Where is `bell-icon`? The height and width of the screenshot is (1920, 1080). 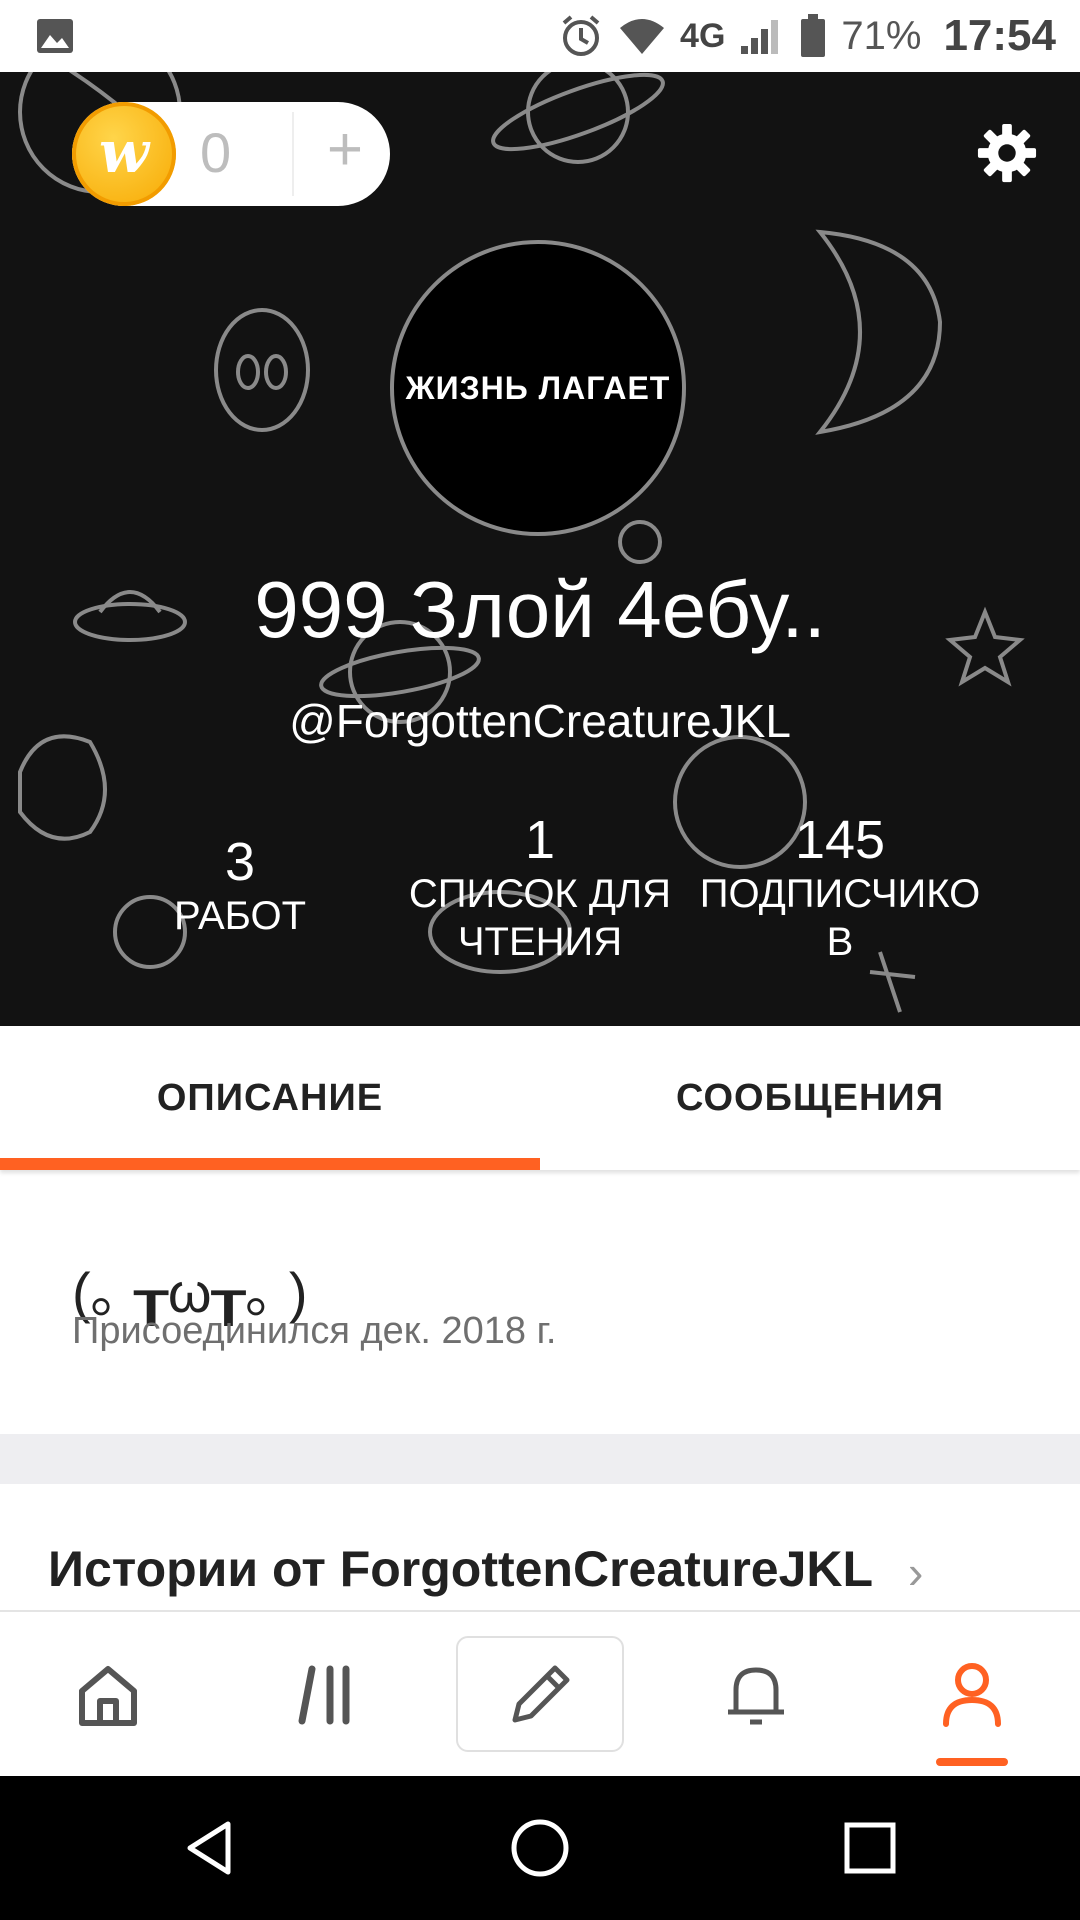 bell-icon is located at coordinates (756, 1696).